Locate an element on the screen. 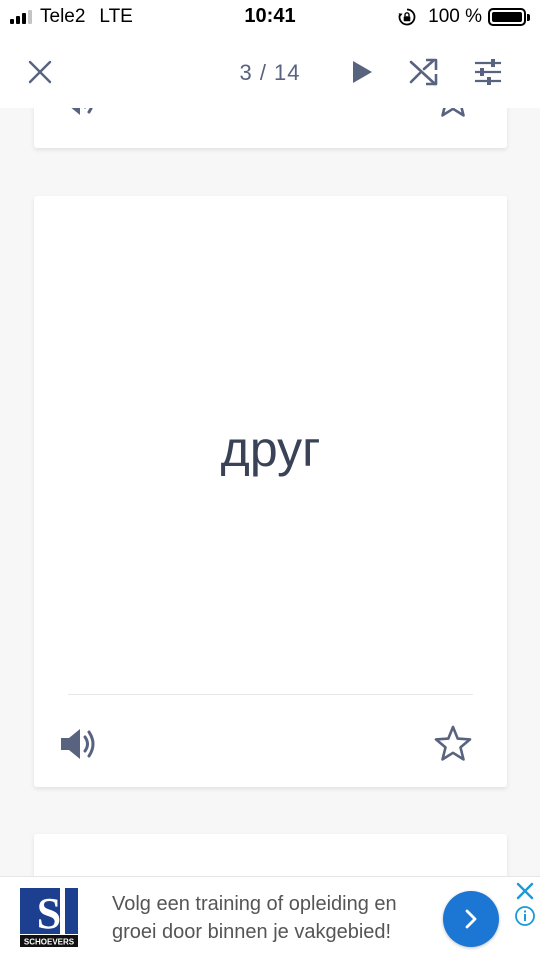 This screenshot has height=960, width=540. battery-icon is located at coordinates (509, 17).